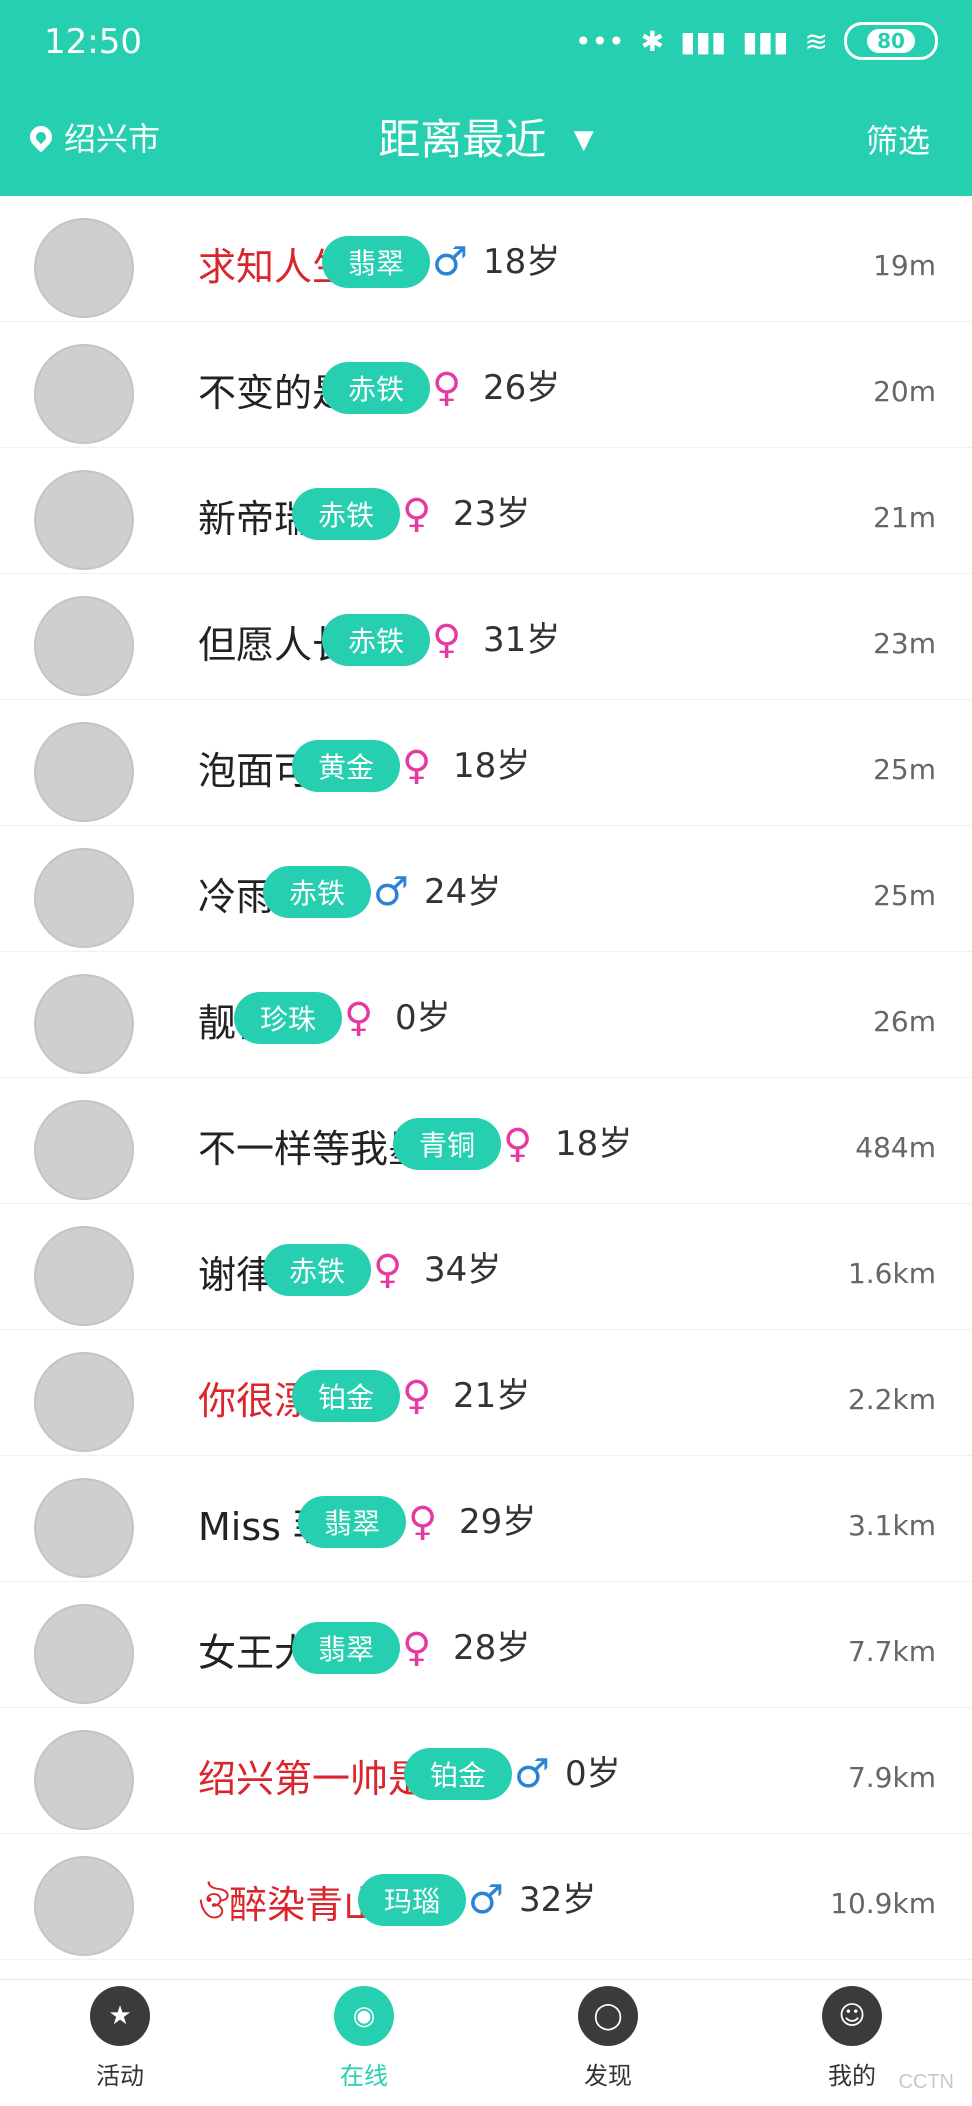 Image resolution: width=972 pixels, height=2106 pixels. I want to click on tab-online: ◉ 在线, so click(364, 2046).